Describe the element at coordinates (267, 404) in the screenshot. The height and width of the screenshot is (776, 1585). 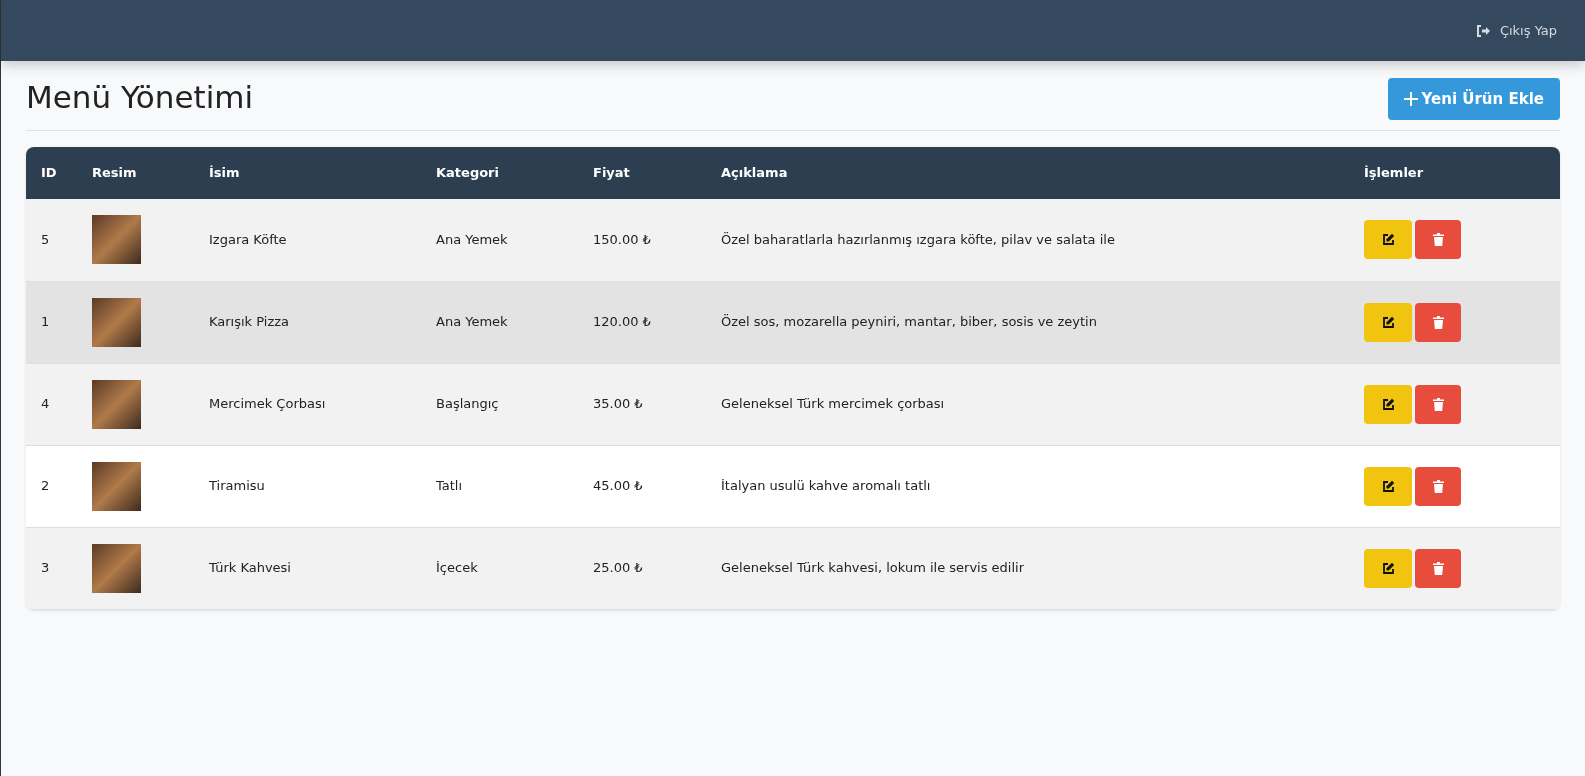
I see `table-cell: Mercimek Çorbası` at that location.